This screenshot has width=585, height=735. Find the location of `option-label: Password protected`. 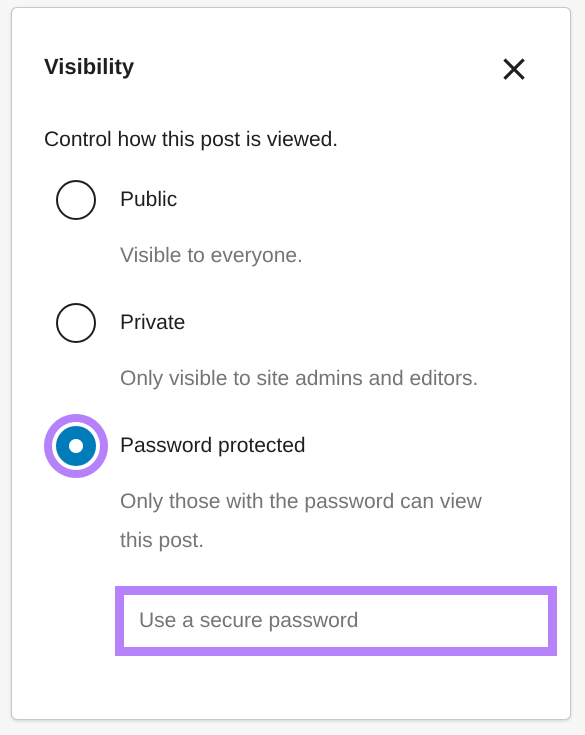

option-label: Password protected is located at coordinates (323, 452).